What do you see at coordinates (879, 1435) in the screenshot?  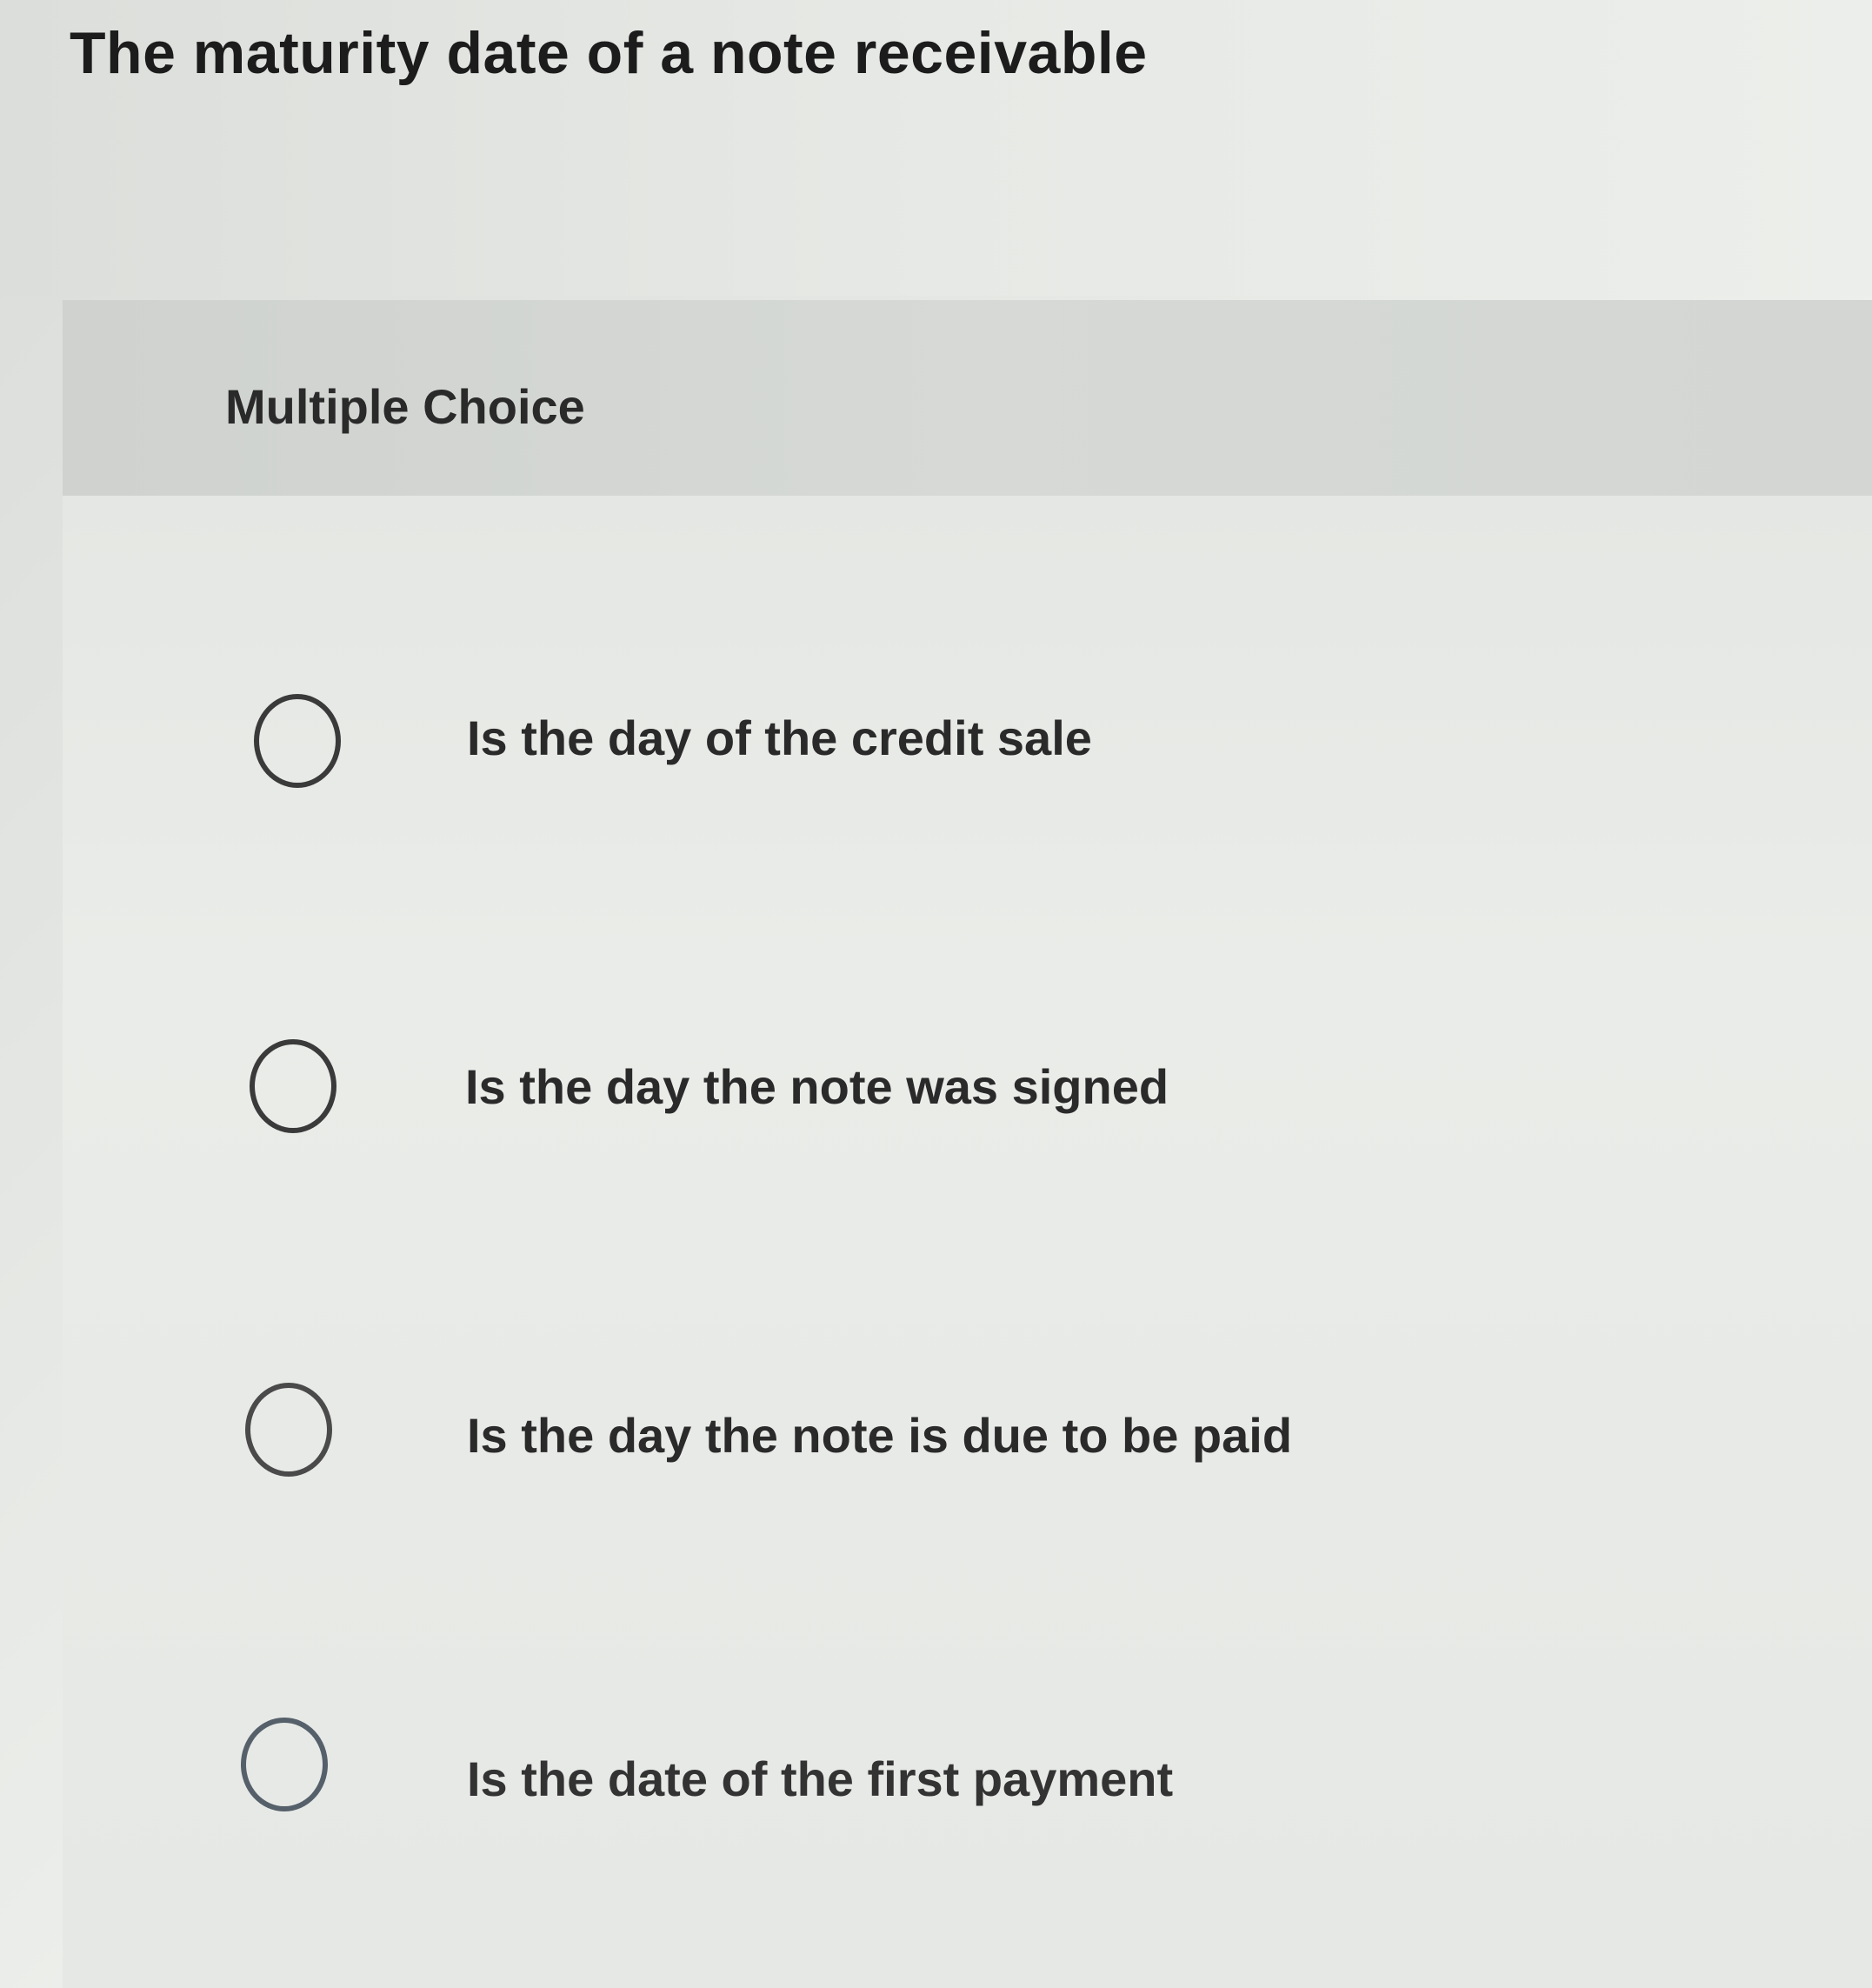 I see `option-label: Is the day the note is due to be paid` at bounding box center [879, 1435].